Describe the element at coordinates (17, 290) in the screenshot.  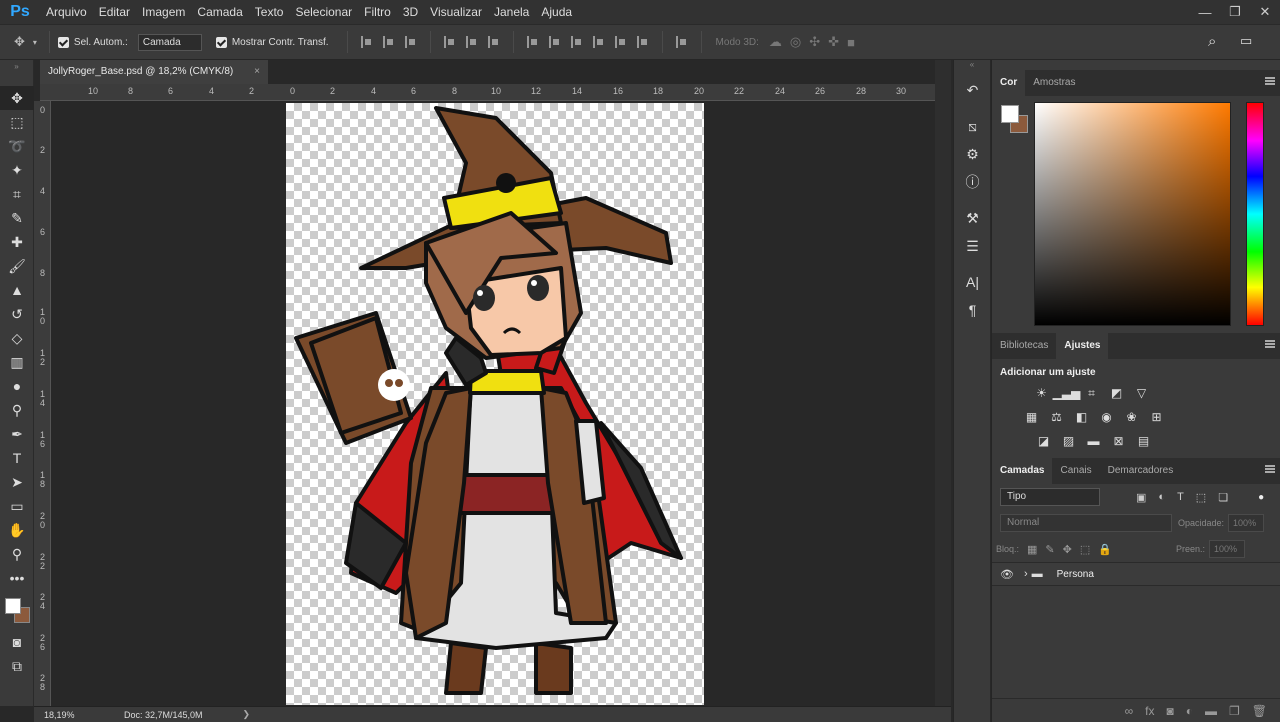
I see `stamp-tool-icon: ▲` at that location.